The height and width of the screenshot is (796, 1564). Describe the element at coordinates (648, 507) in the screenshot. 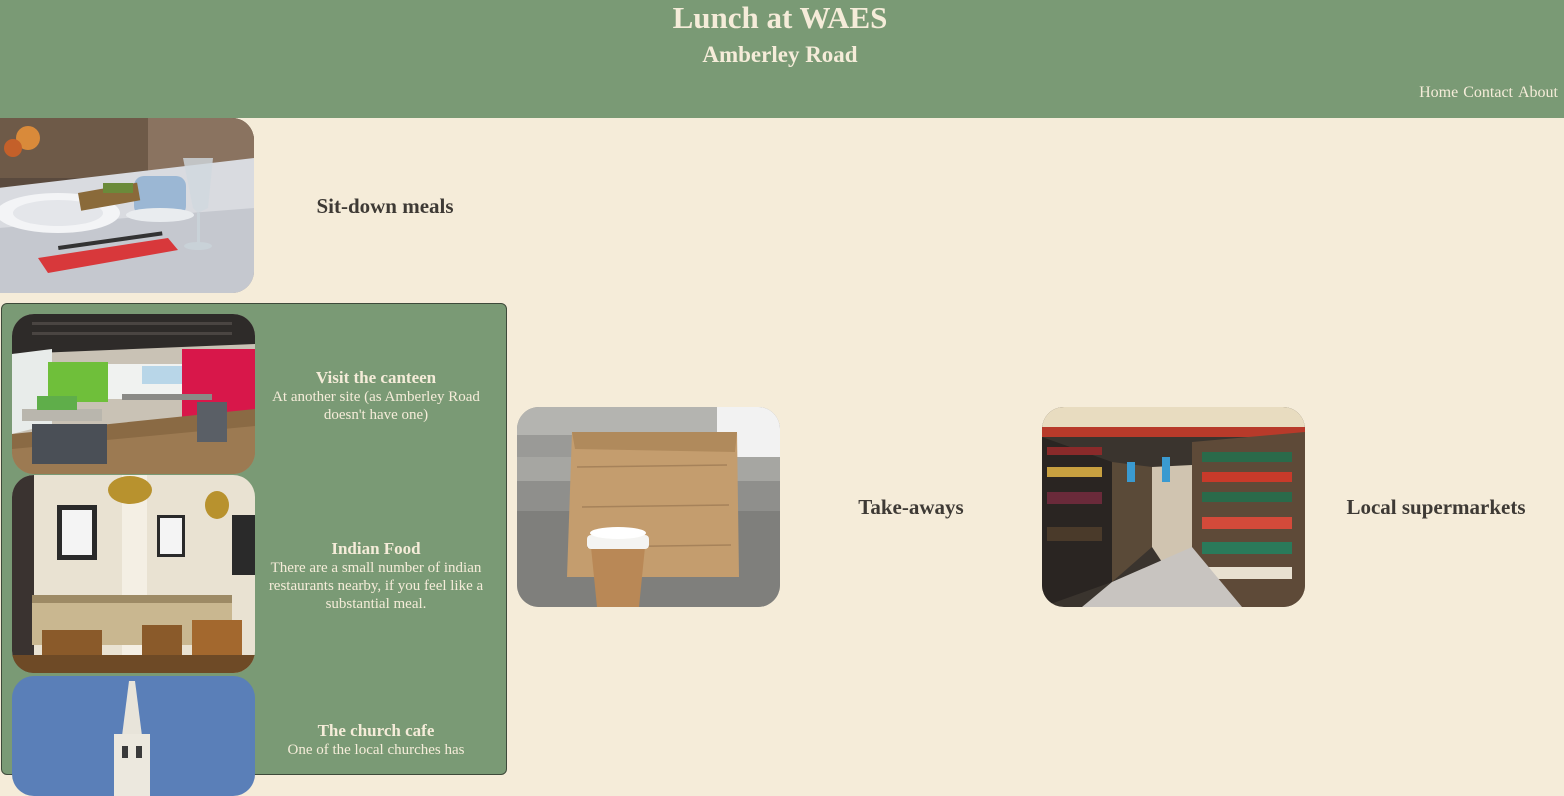

I see `paper-bag-coffee-image` at that location.